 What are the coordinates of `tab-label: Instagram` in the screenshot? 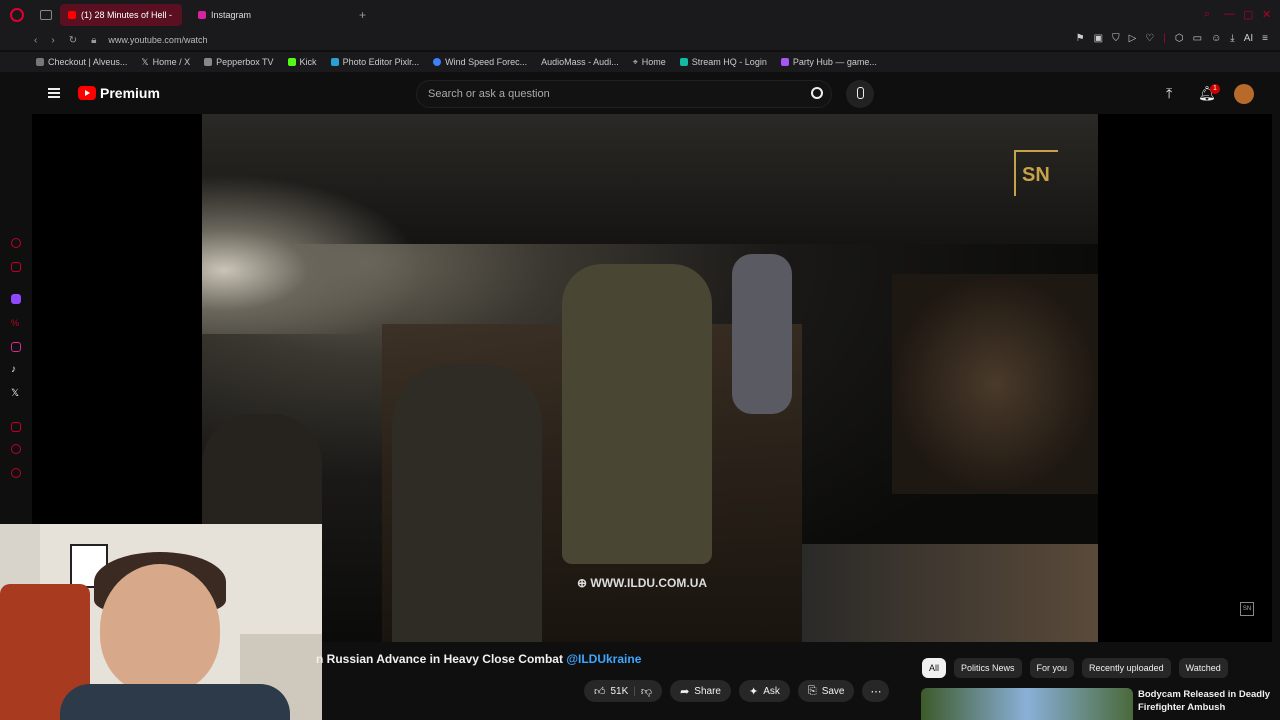 It's located at (231, 15).